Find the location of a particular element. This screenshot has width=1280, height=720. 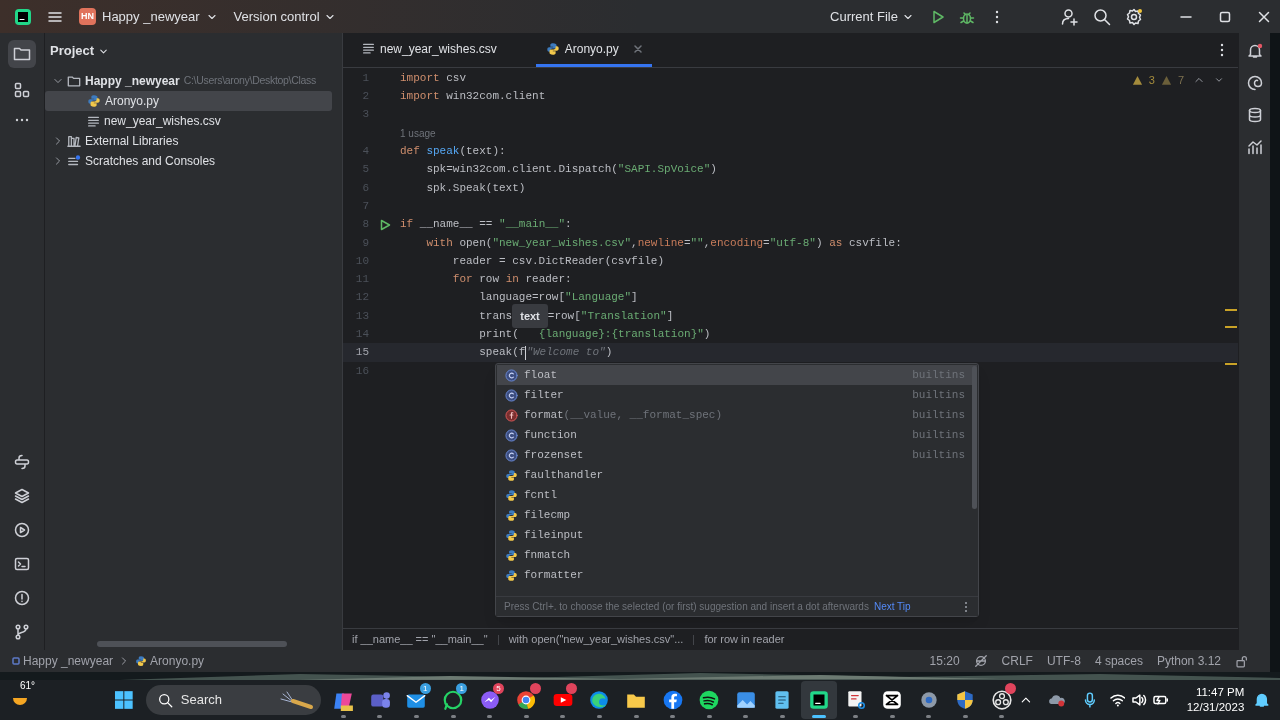

class-icon is located at coordinates (511, 375).